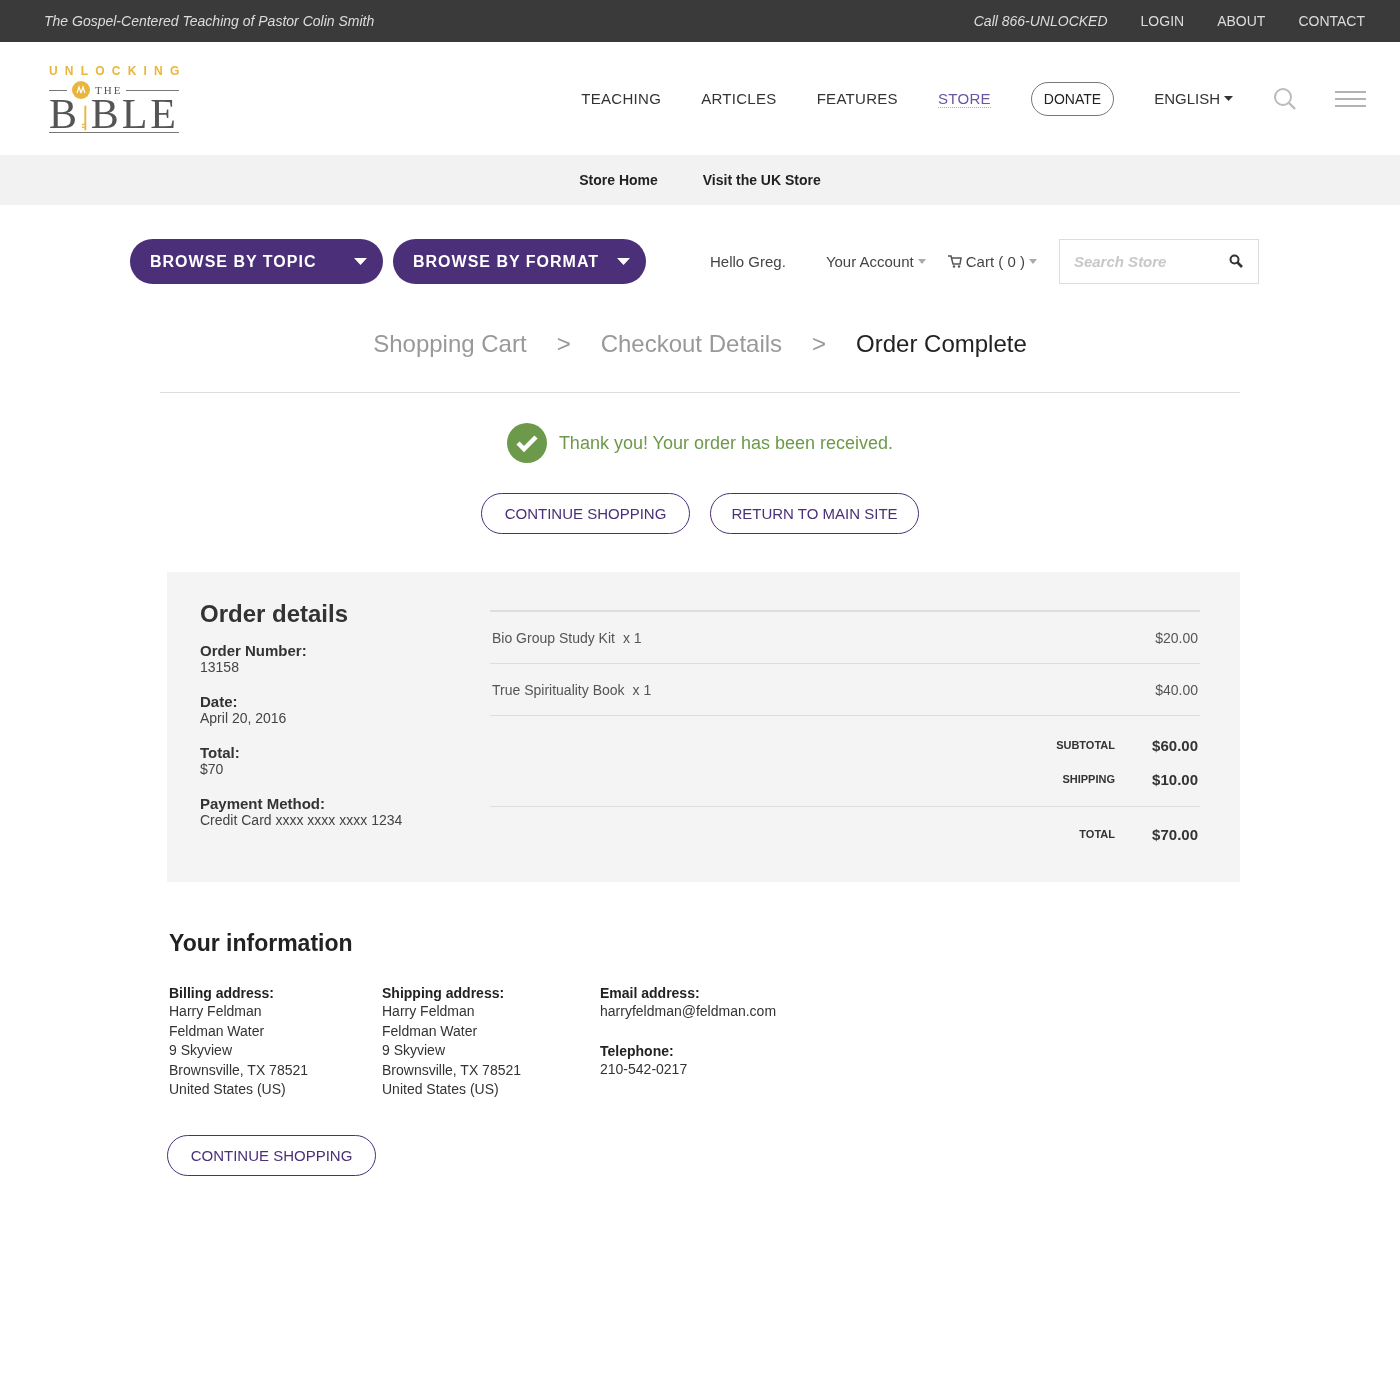 The height and width of the screenshot is (1400, 1400). I want to click on field-label: Date:, so click(219, 701).